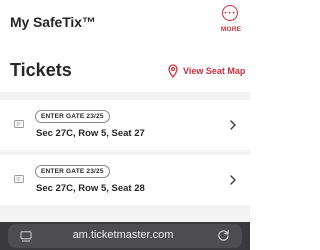 Image resolution: width=320 pixels, height=250 pixels. What do you see at coordinates (230, 13) in the screenshot?
I see `more-icon` at bounding box center [230, 13].